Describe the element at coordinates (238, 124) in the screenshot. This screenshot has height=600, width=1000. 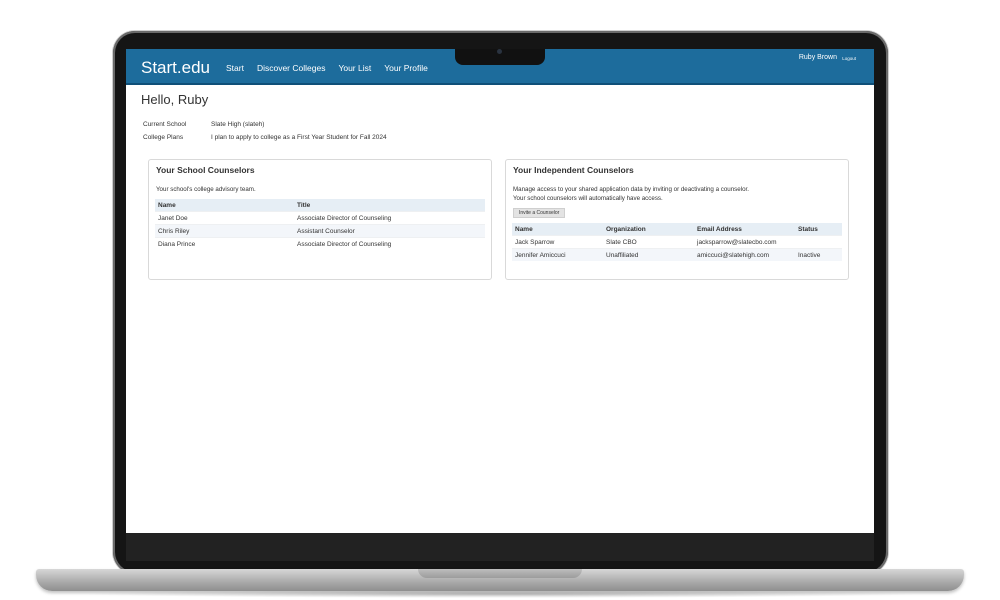
I see `current-school-value: Slate High (slateh)` at that location.